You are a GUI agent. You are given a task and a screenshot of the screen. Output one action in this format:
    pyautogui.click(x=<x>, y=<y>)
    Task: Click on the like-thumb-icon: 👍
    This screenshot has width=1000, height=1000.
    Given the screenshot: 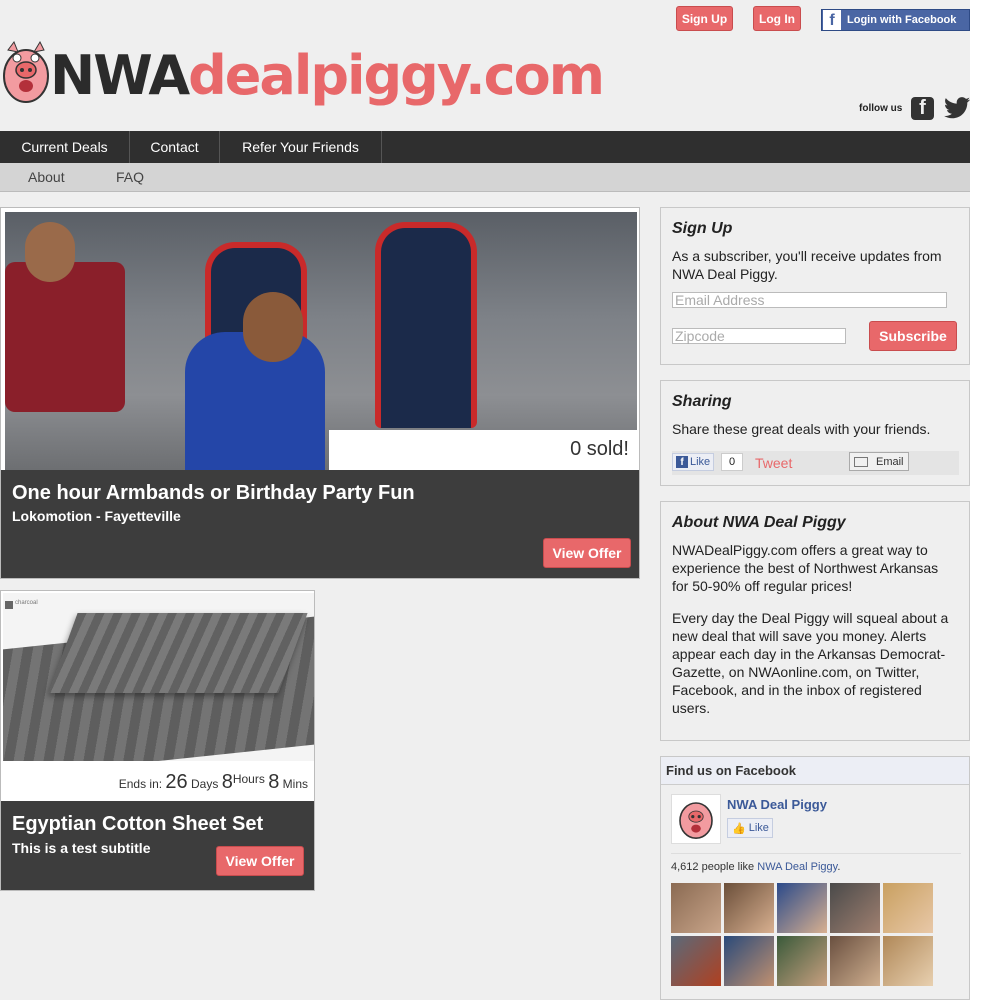 What is the action you would take?
    pyautogui.click(x=739, y=828)
    